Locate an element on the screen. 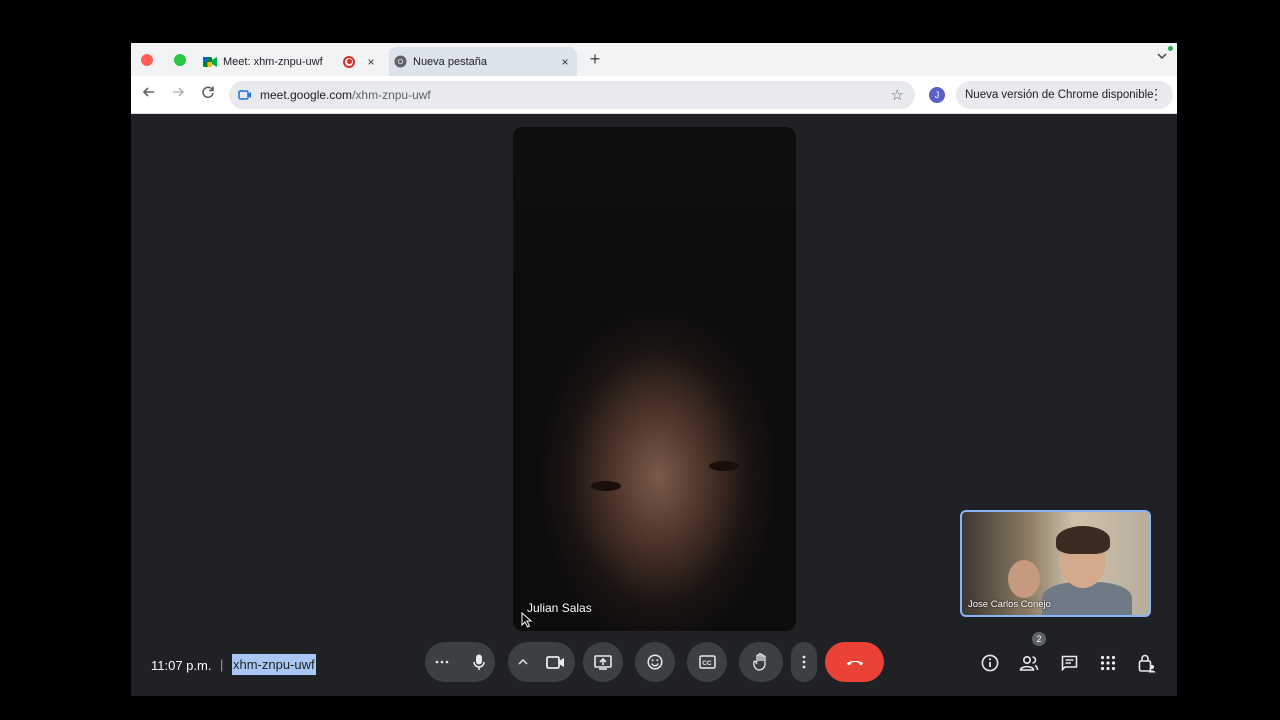  emoji-icon is located at coordinates (655, 662).